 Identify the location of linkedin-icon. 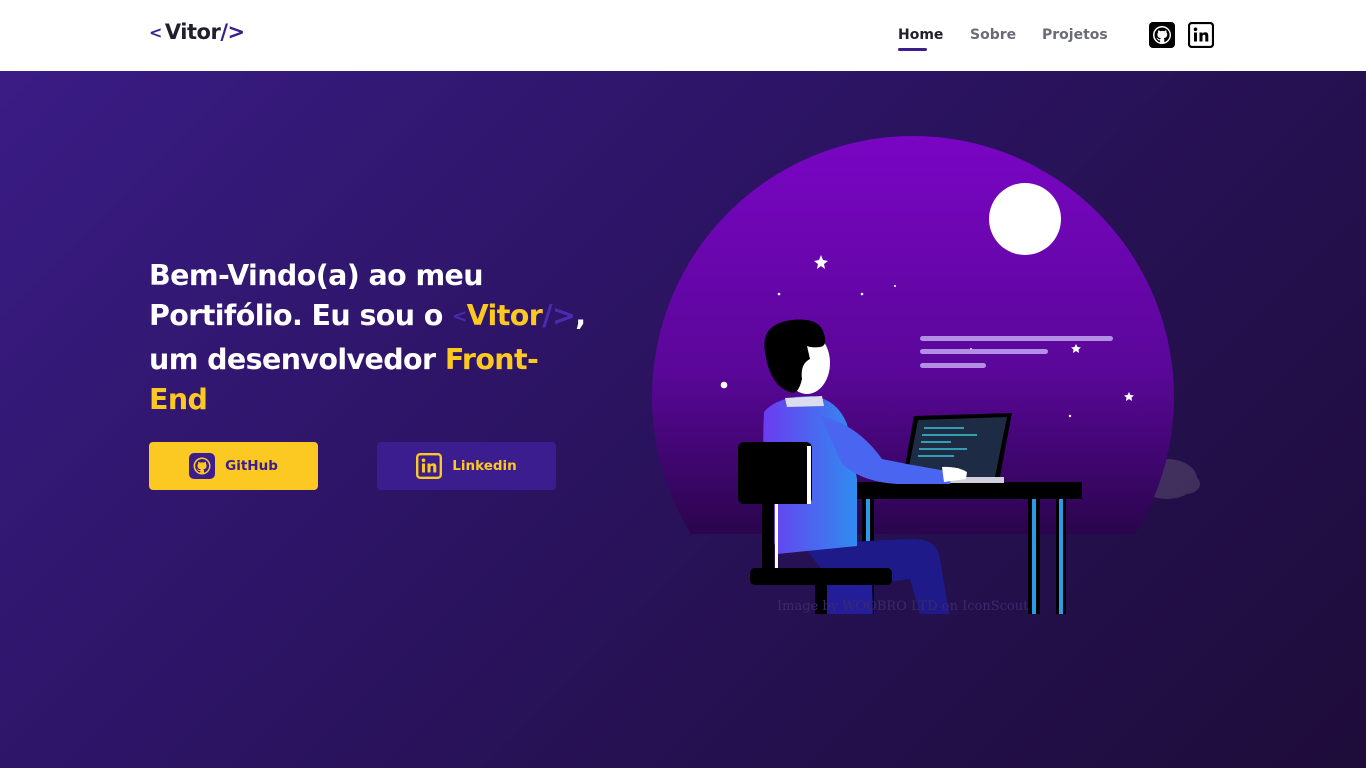
(1201, 35).